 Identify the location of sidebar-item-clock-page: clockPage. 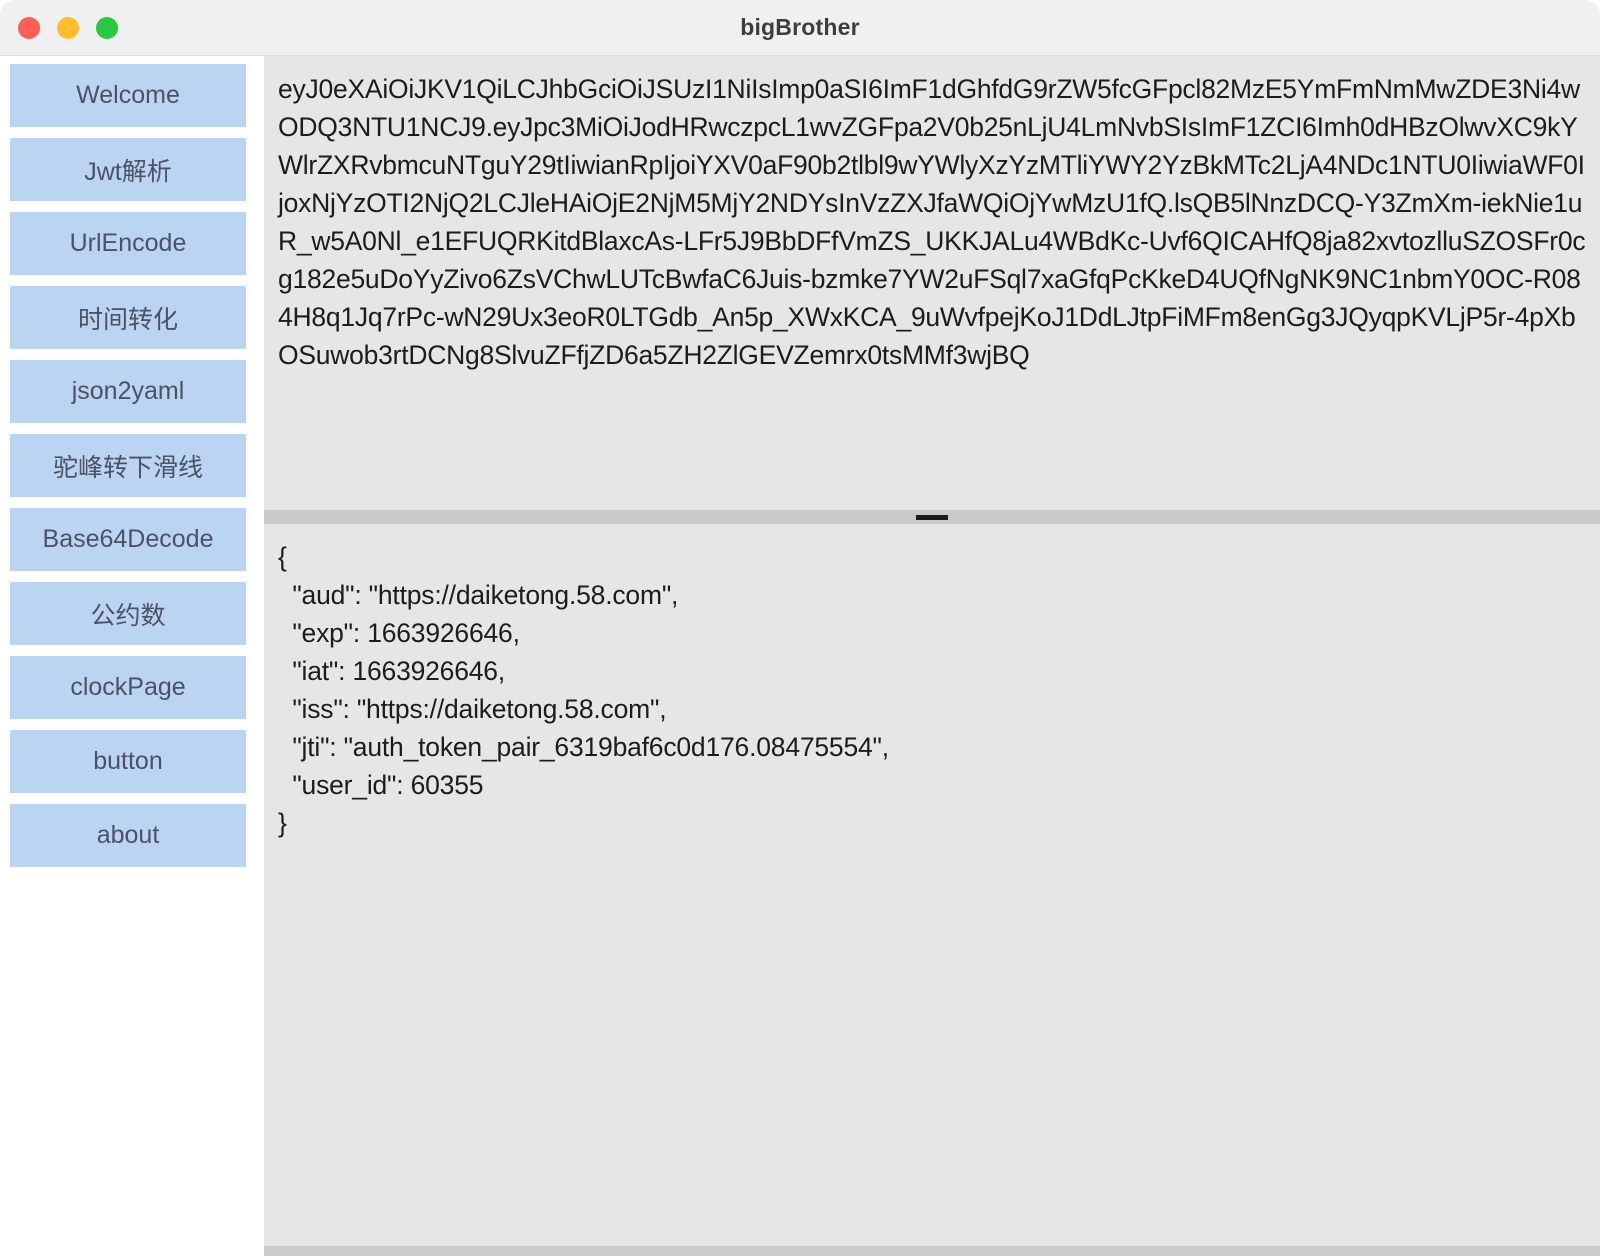
(128, 687).